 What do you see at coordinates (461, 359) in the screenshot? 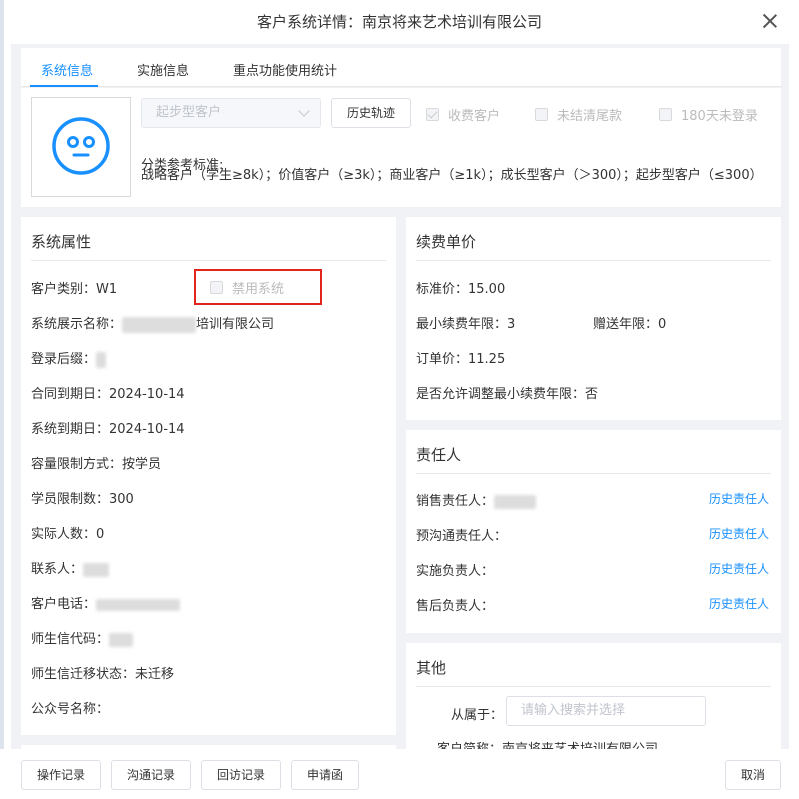
I see `order-price: 订单价：11.25` at bounding box center [461, 359].